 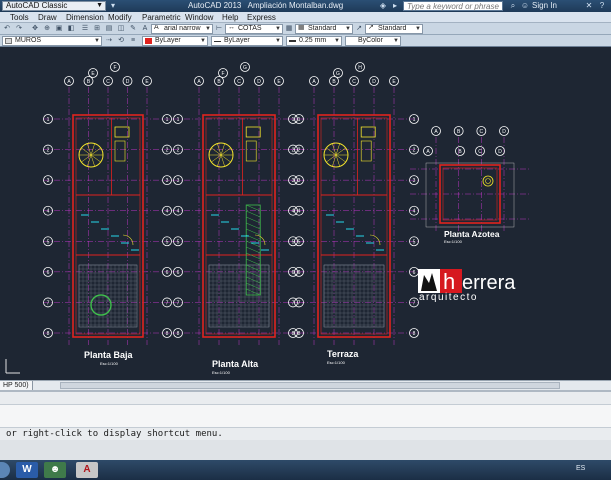 What do you see at coordinates (261, 17) in the screenshot?
I see `menu-express: Express` at bounding box center [261, 17].